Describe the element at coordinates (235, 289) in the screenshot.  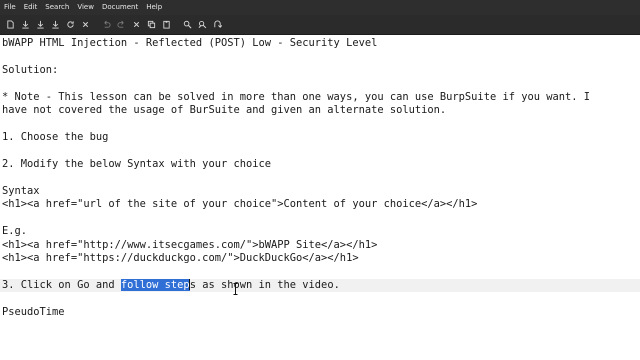
I see `ibeam-cursor-icon` at that location.